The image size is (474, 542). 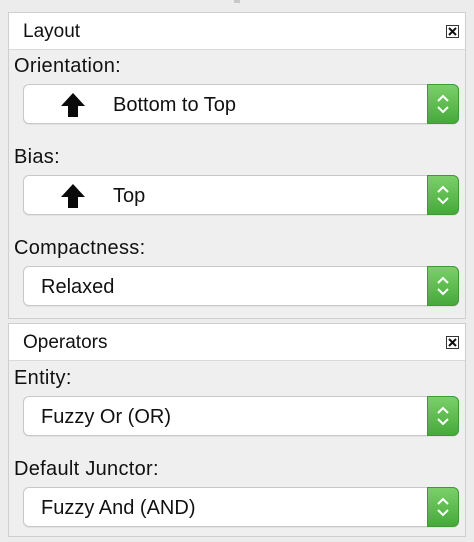 I want to click on orientation-value: Bottom to Top, so click(x=175, y=105).